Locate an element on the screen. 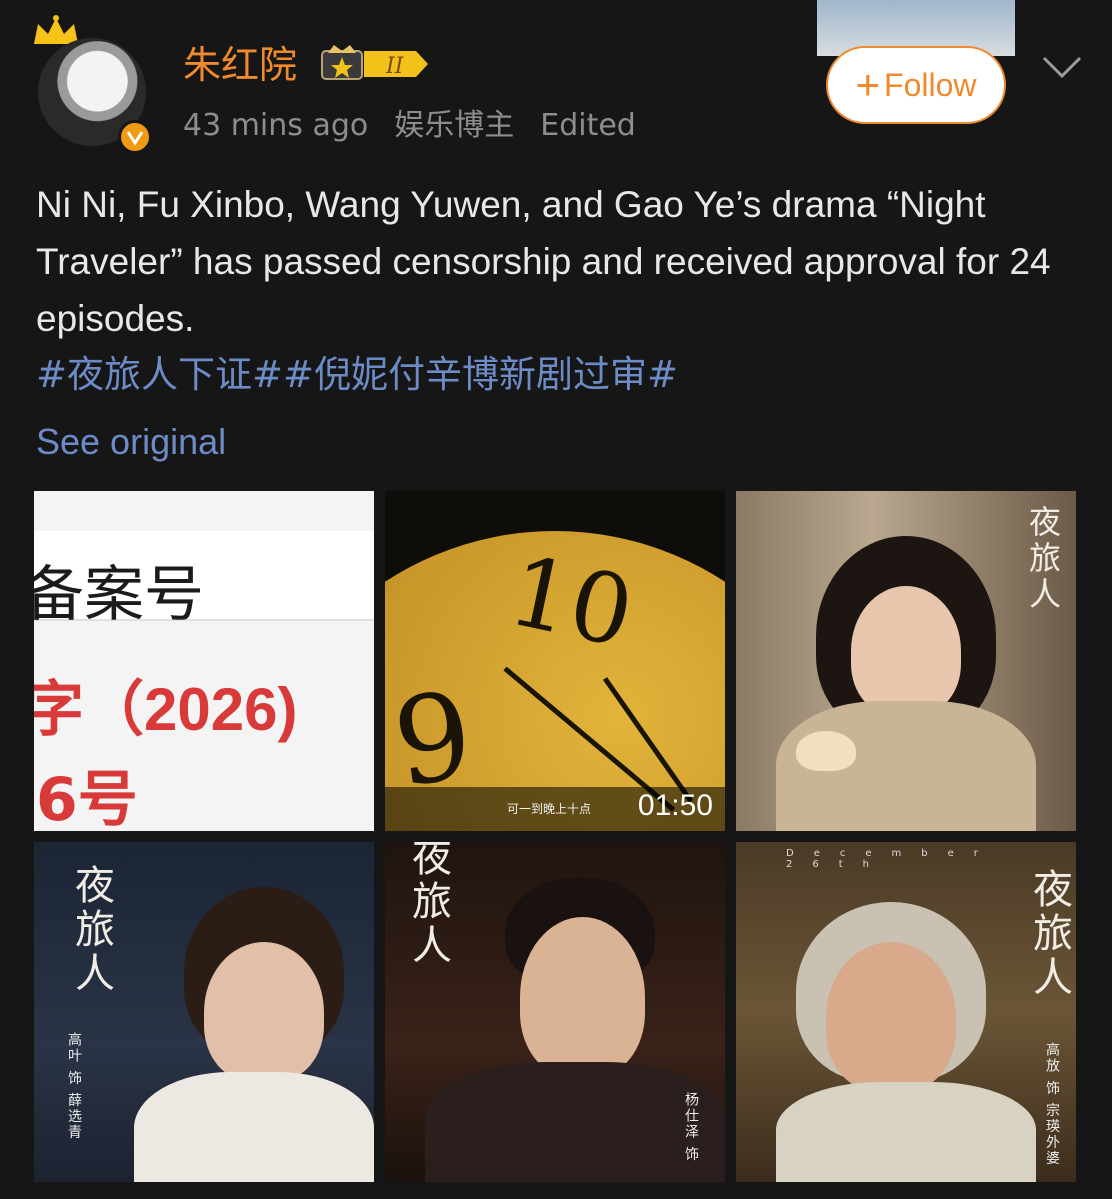 This screenshot has width=1112, height=1199. poster-credit: 高放 饰 宗瑛外婆 is located at coordinates (1052, 1104).